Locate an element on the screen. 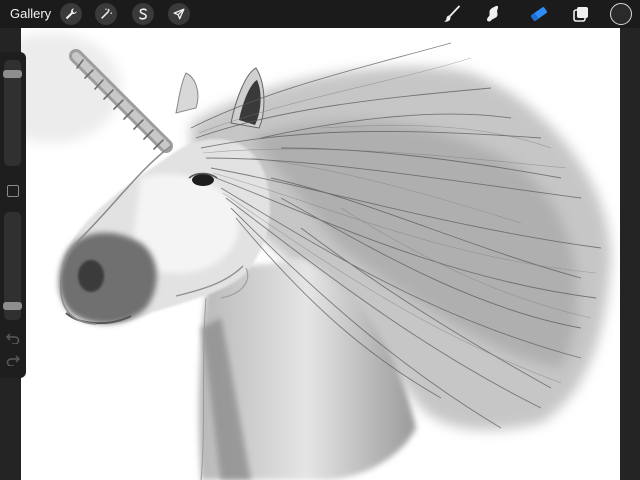 The width and height of the screenshot is (640, 480). brush-button is located at coordinates (452, 14).